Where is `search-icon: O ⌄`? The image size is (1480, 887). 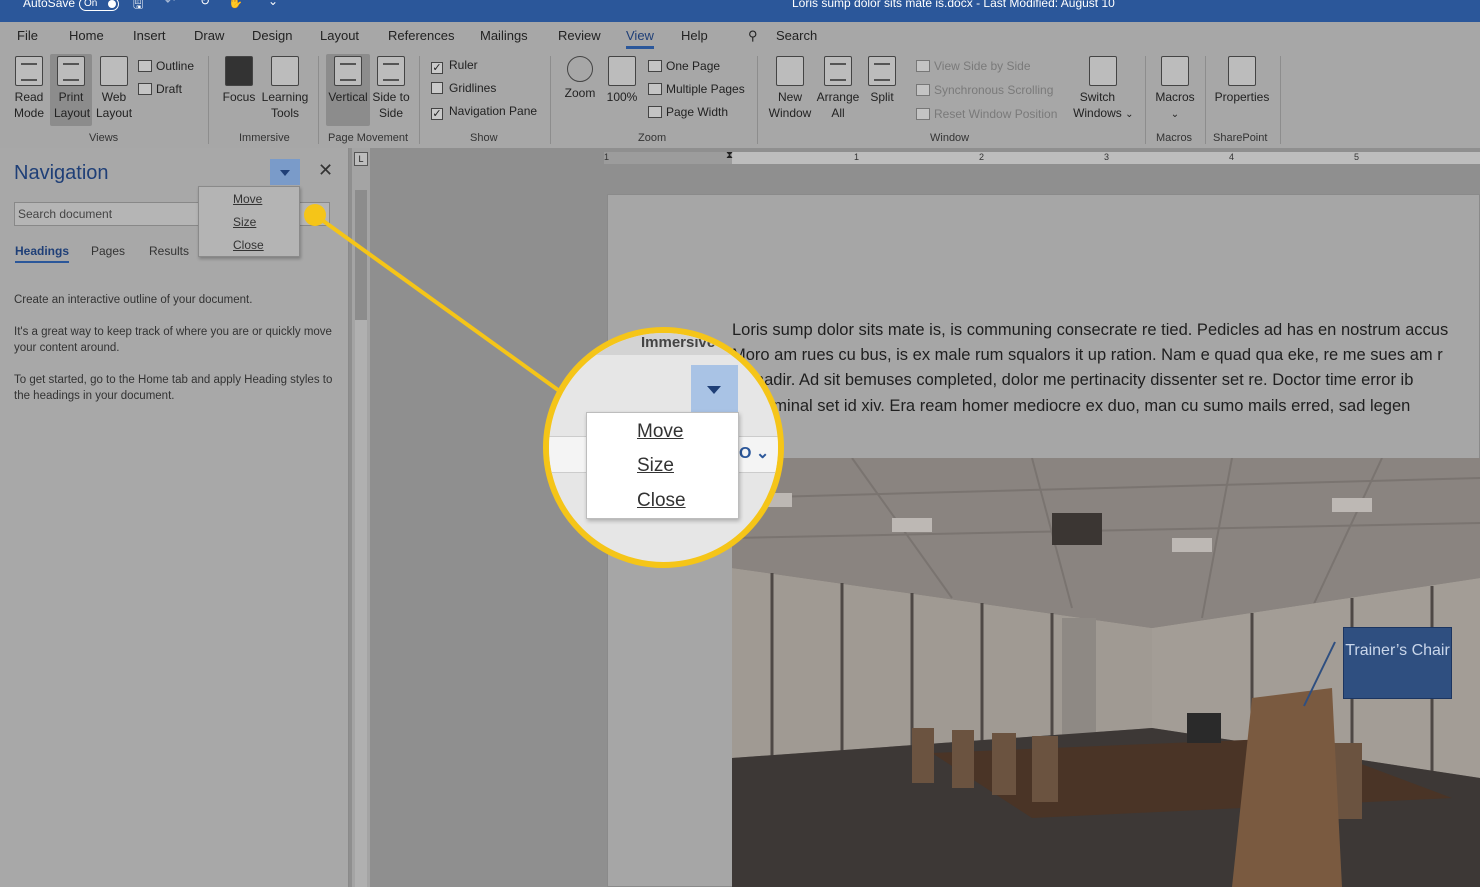
search-icon: O ⌄ is located at coordinates (754, 453).